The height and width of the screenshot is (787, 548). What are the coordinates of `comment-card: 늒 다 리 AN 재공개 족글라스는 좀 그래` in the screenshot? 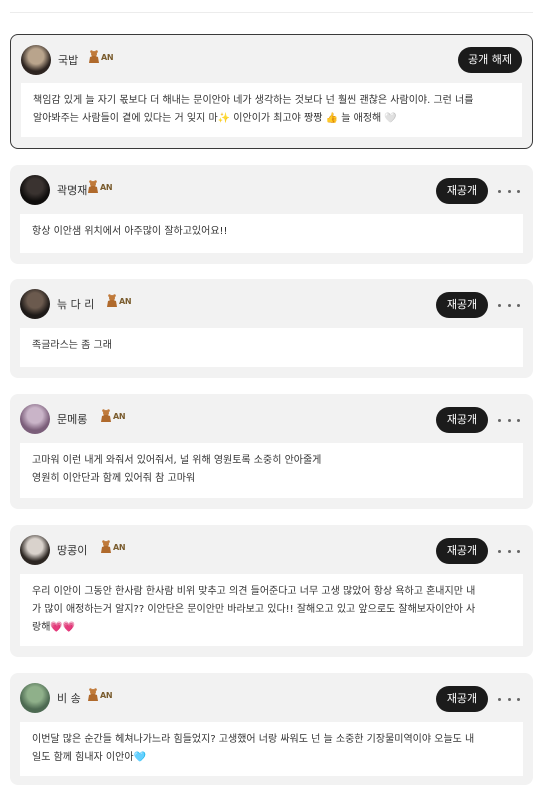 It's located at (271, 328).